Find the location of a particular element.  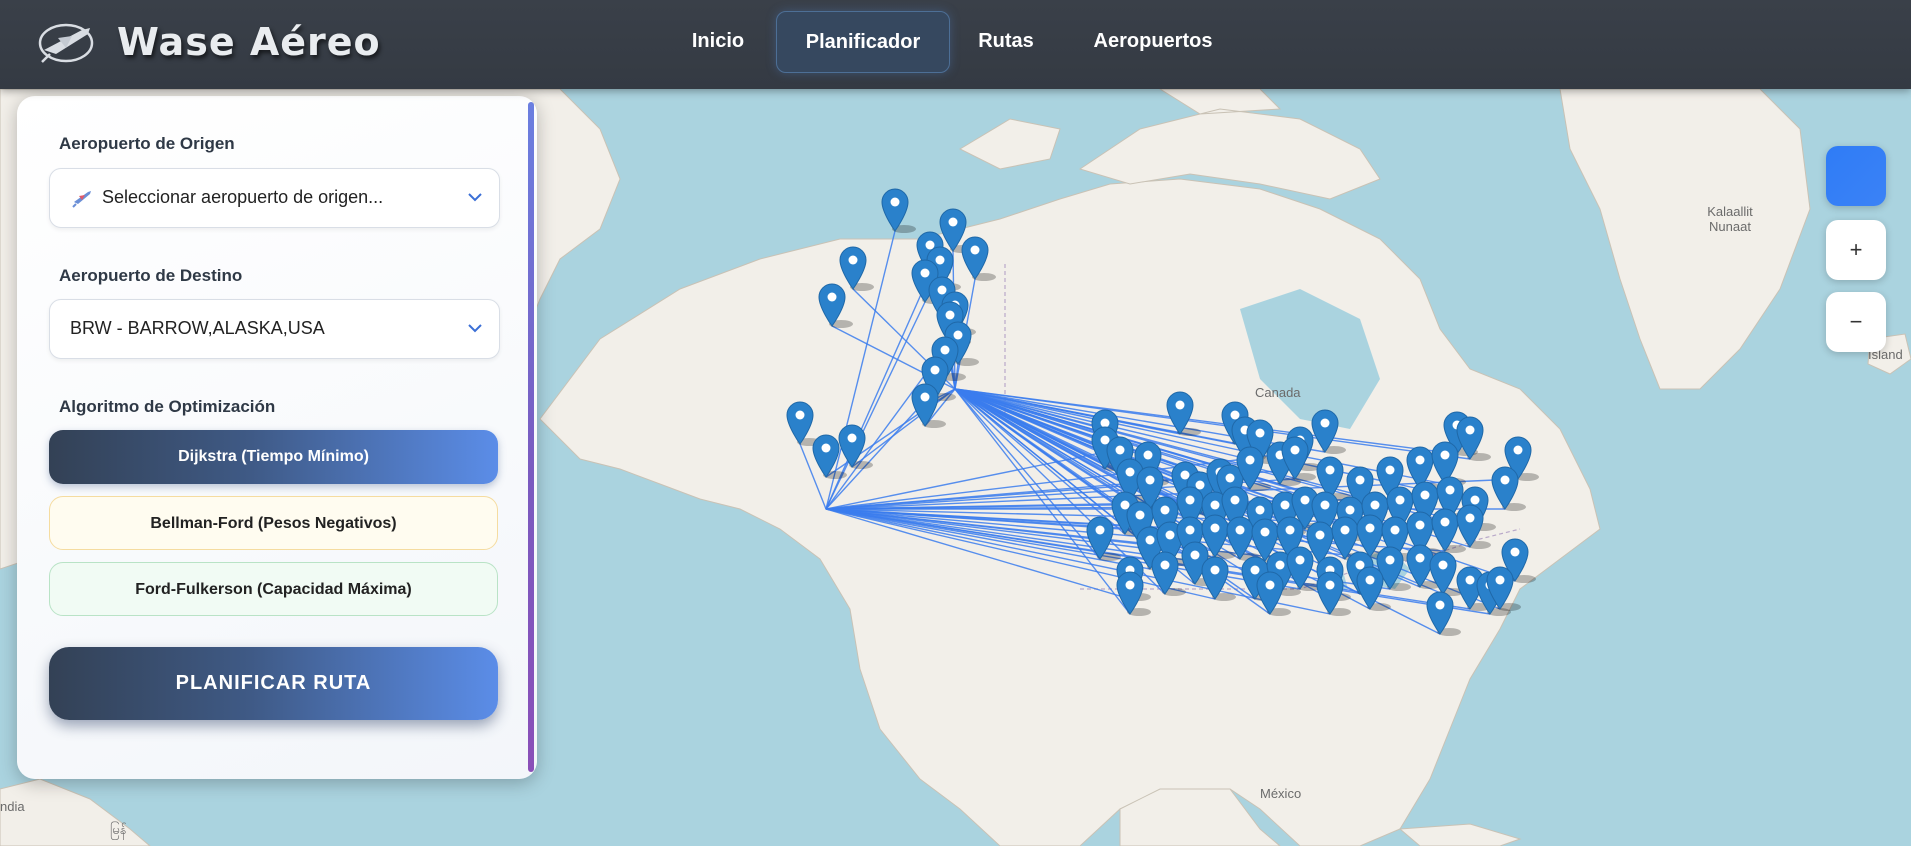

app-title: Wase Aéreo is located at coordinates (249, 42).